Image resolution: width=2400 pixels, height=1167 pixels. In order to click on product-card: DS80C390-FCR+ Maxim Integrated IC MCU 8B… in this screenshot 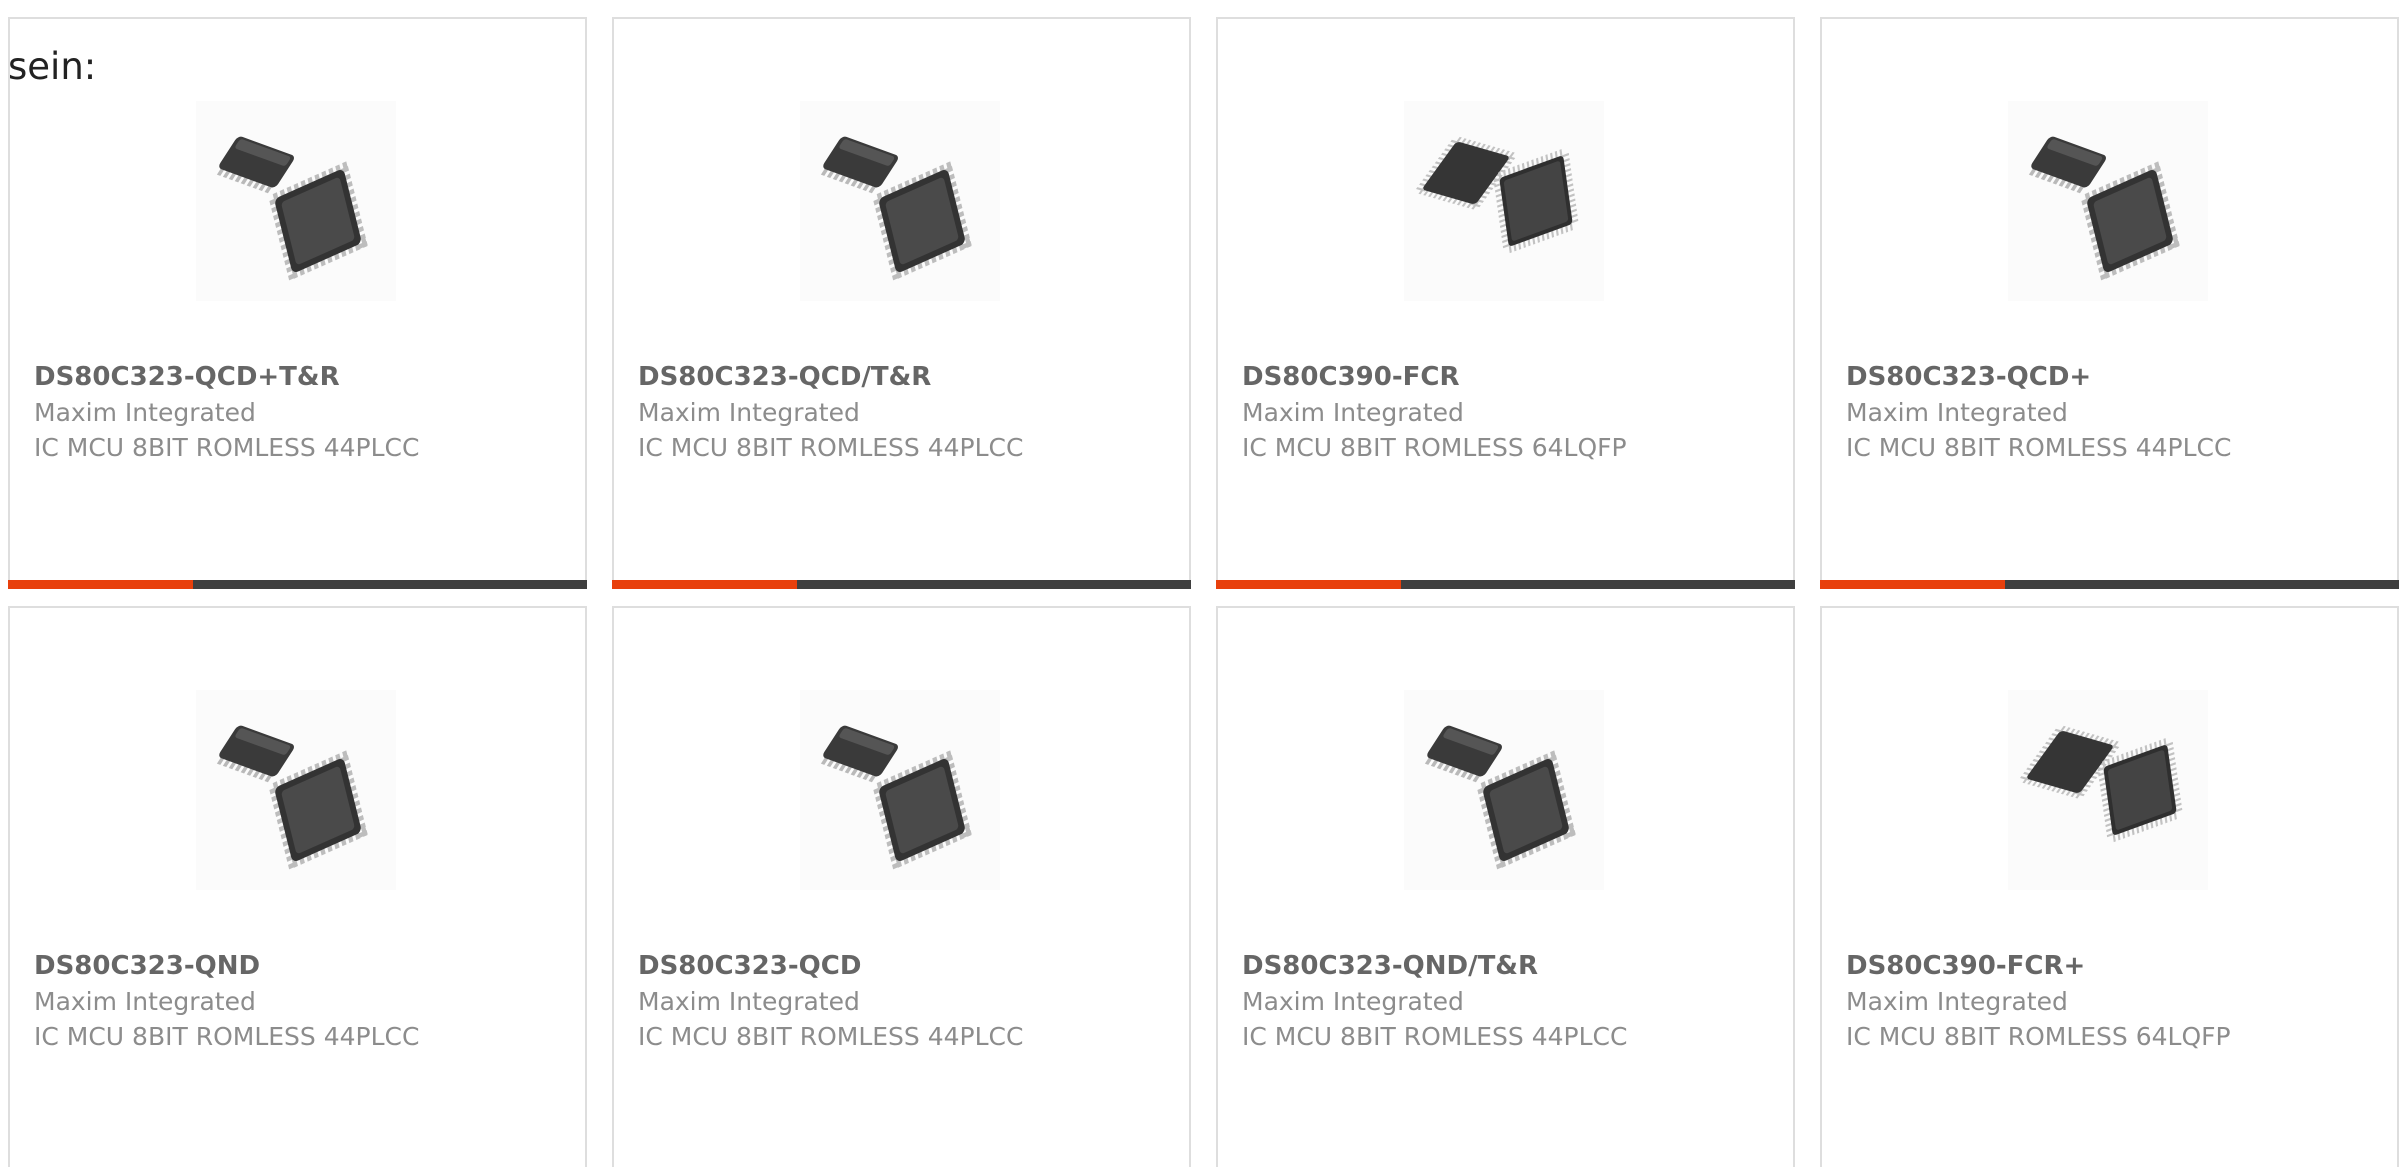, I will do `click(2109, 886)`.